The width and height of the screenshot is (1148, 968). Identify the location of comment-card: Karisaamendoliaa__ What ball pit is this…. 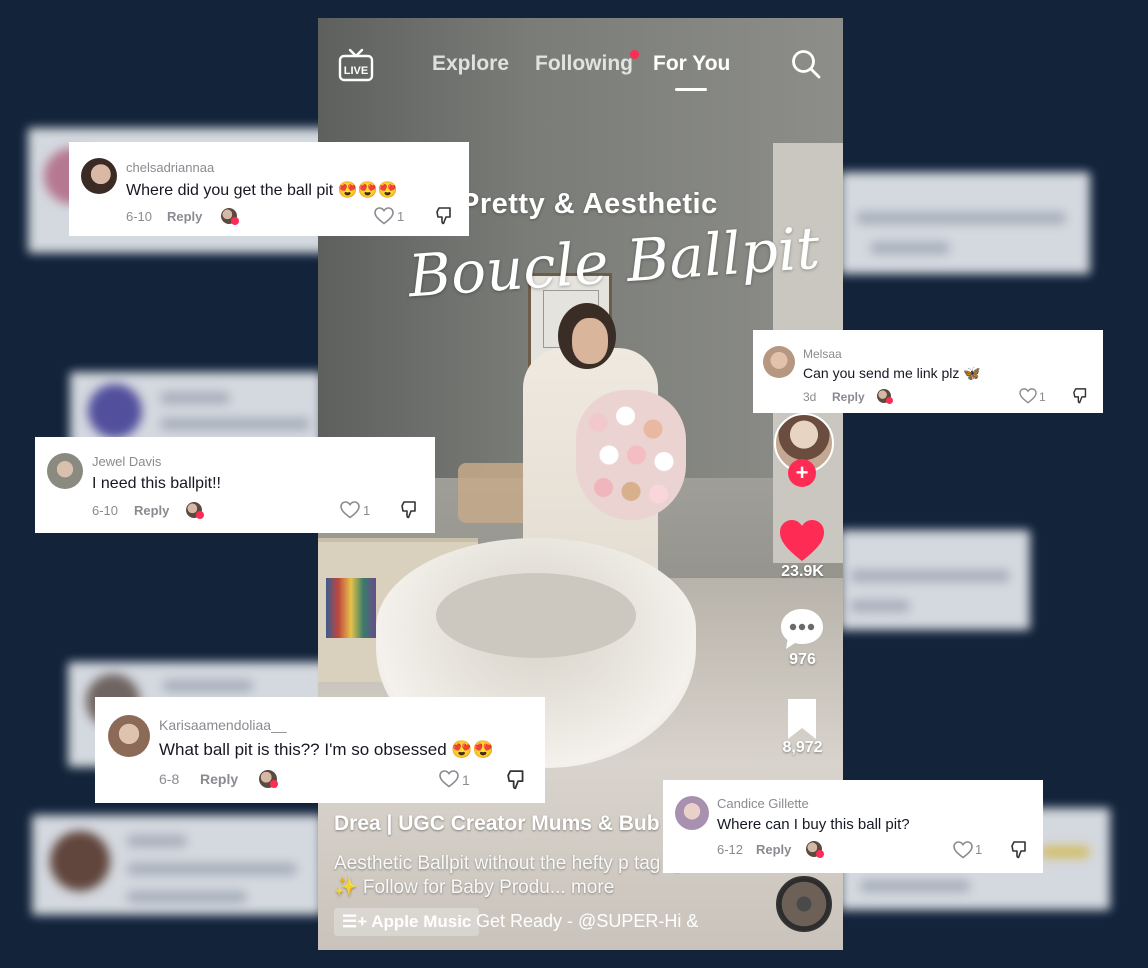
(320, 750).